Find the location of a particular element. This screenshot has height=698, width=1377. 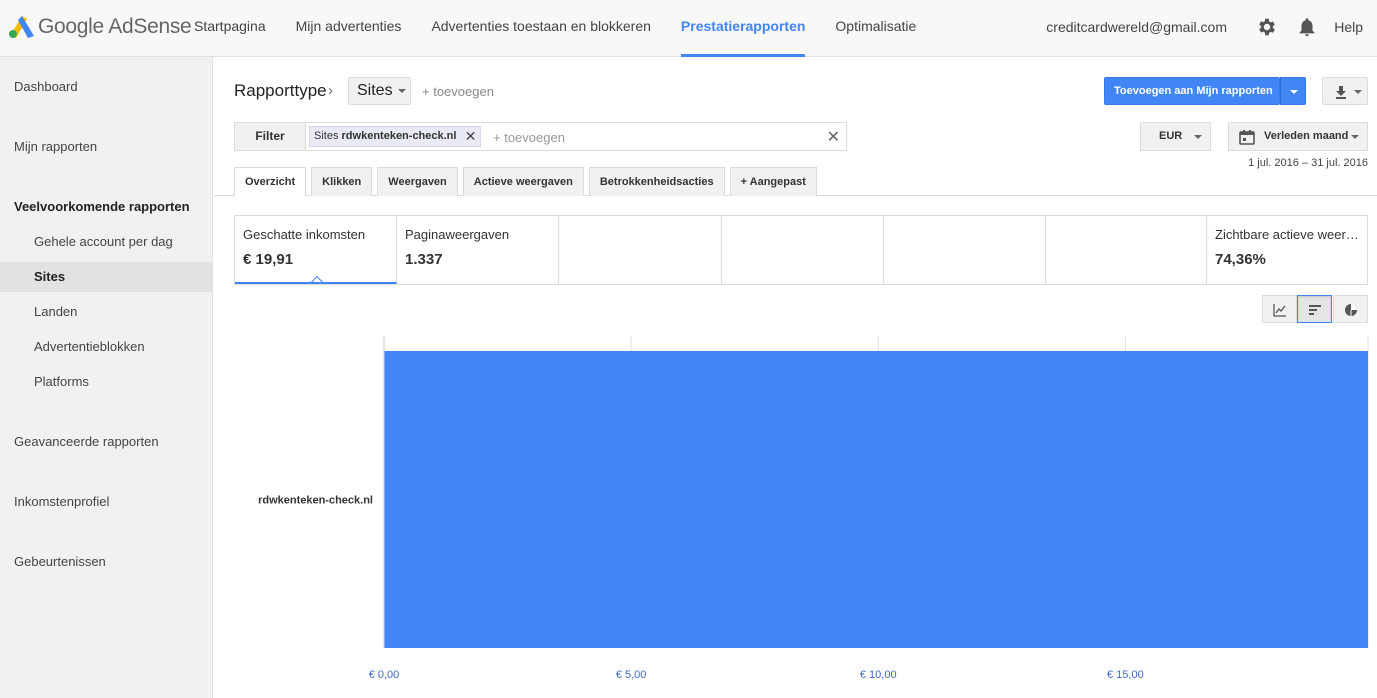

filter-chip: Sites rdwkenteken-check.nl ✕ is located at coordinates (395, 136).